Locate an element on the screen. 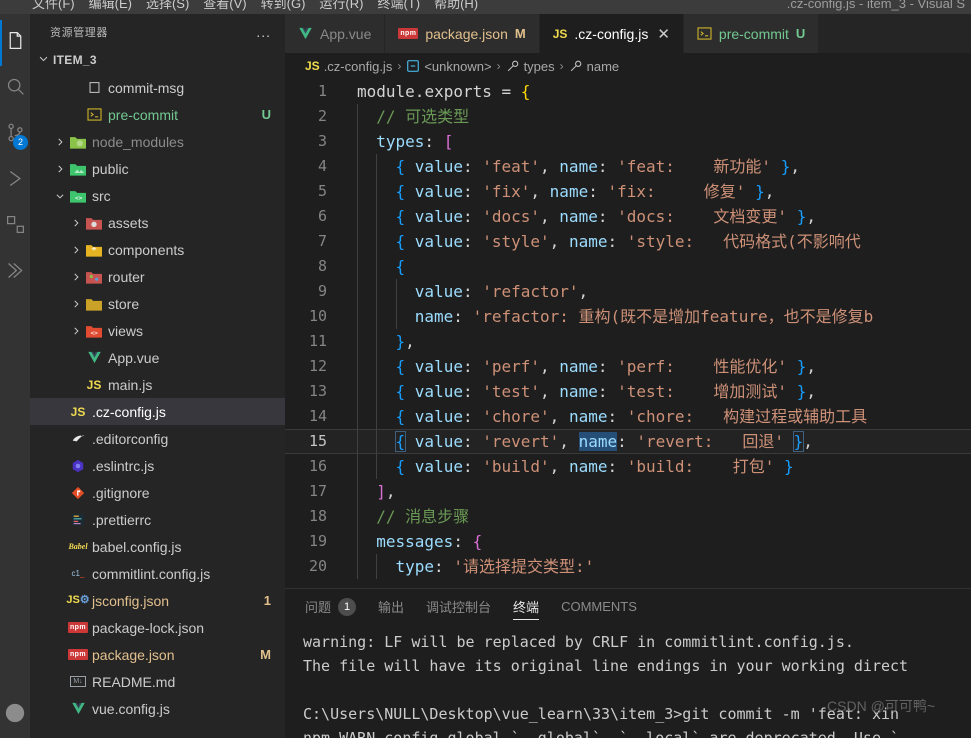  tree-item: node_modules is located at coordinates (157, 141).